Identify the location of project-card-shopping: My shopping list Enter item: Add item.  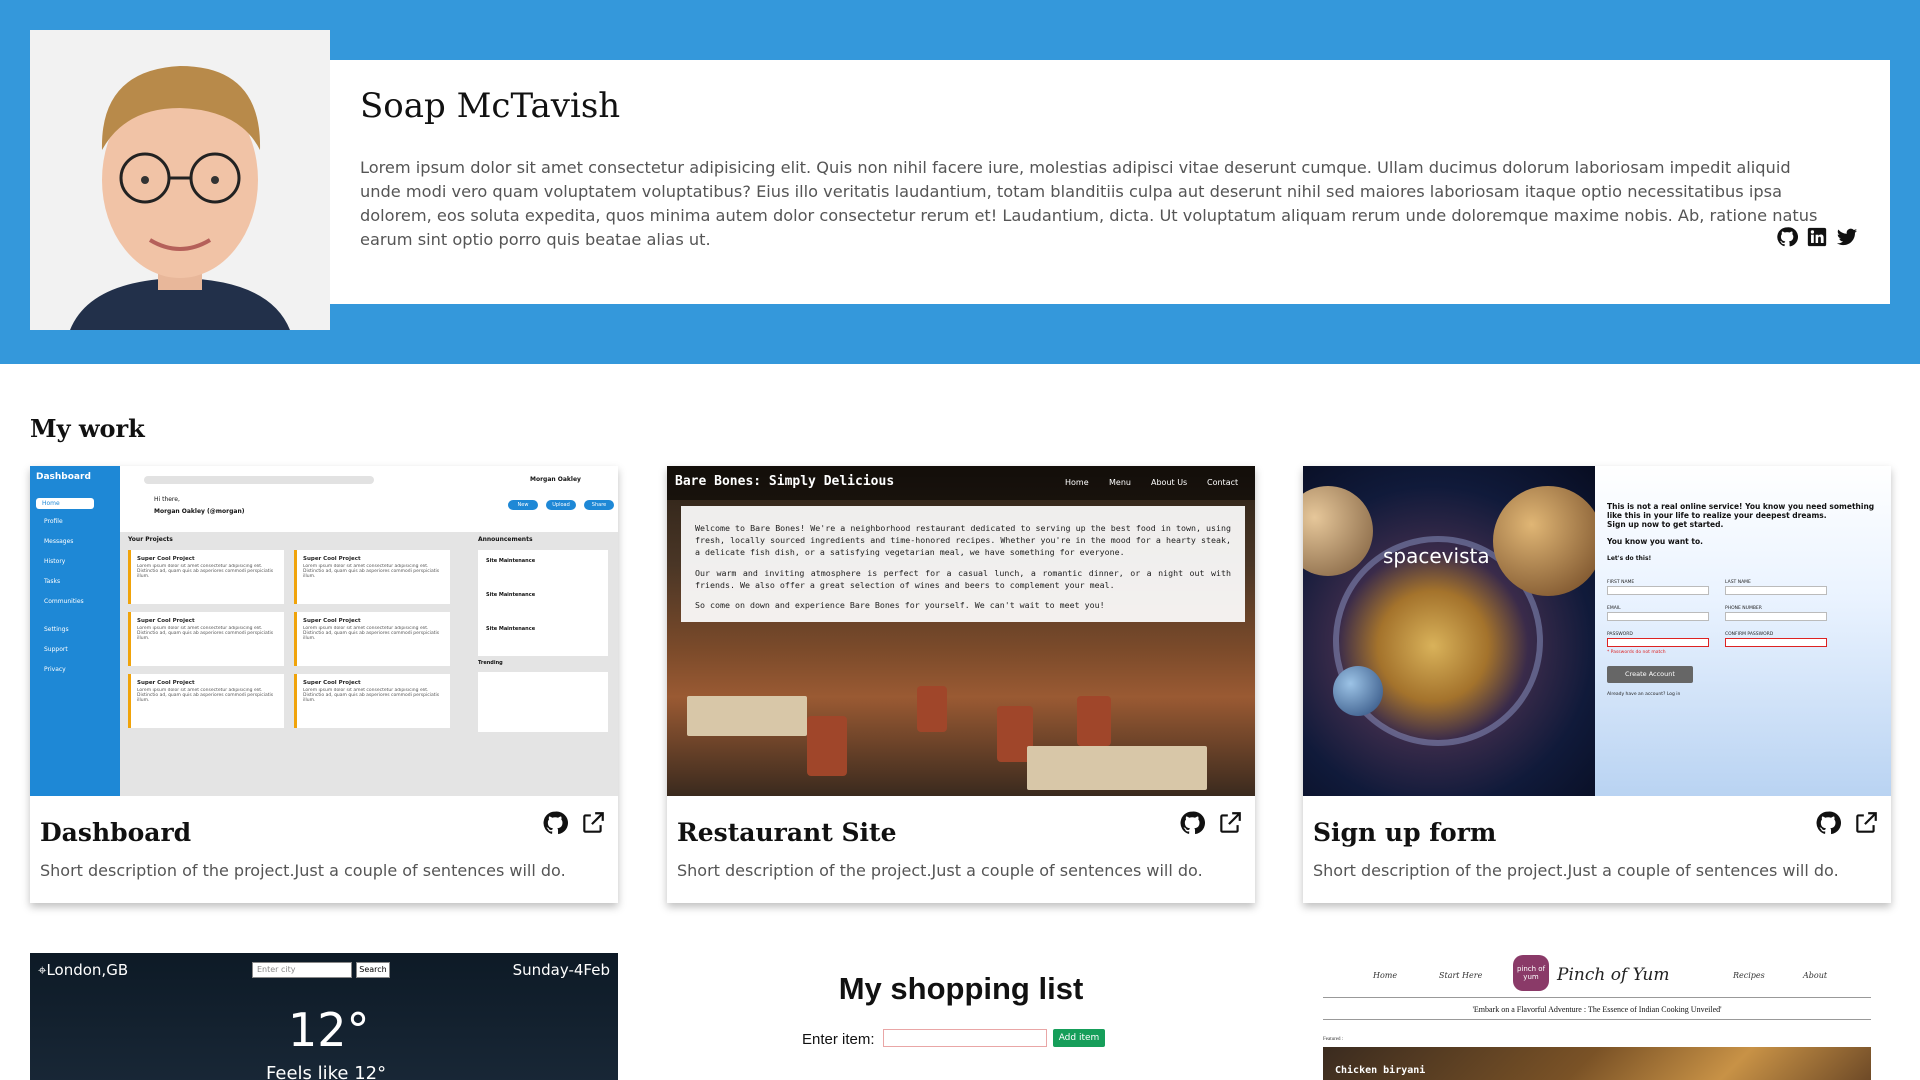
(961, 1016).